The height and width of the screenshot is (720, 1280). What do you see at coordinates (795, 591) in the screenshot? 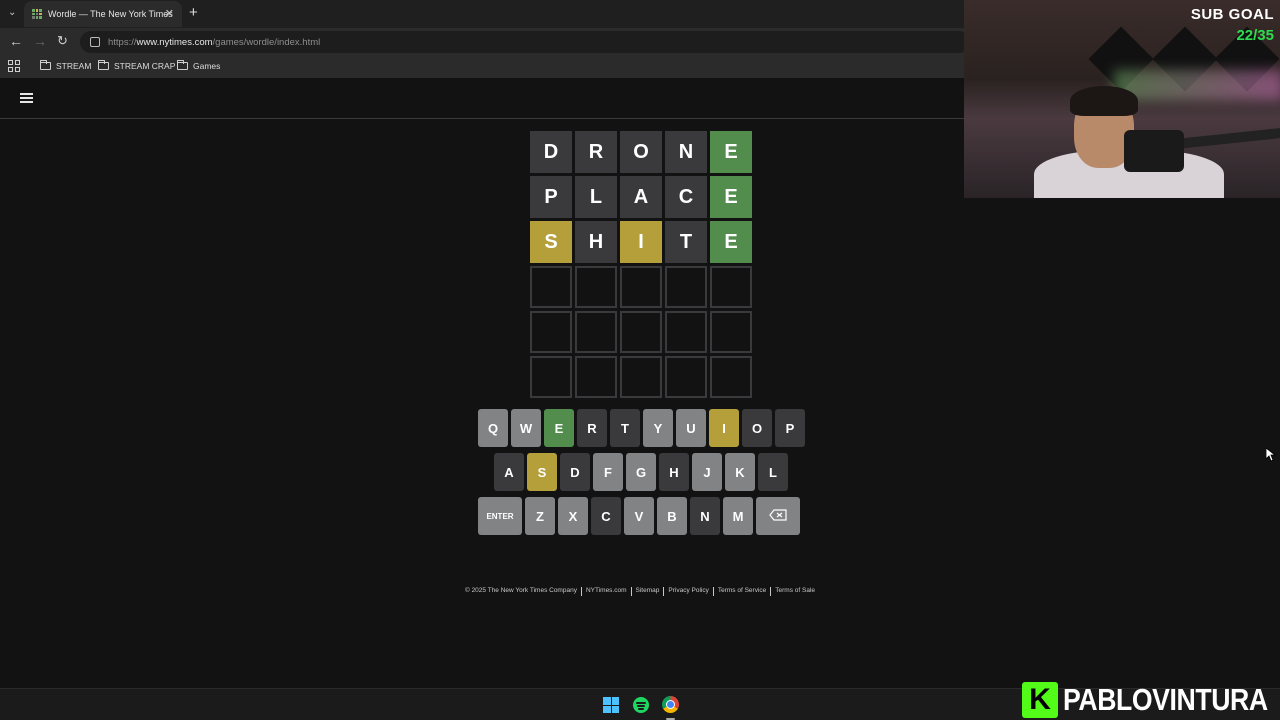
I see `footer-link: Terms of Sale` at bounding box center [795, 591].